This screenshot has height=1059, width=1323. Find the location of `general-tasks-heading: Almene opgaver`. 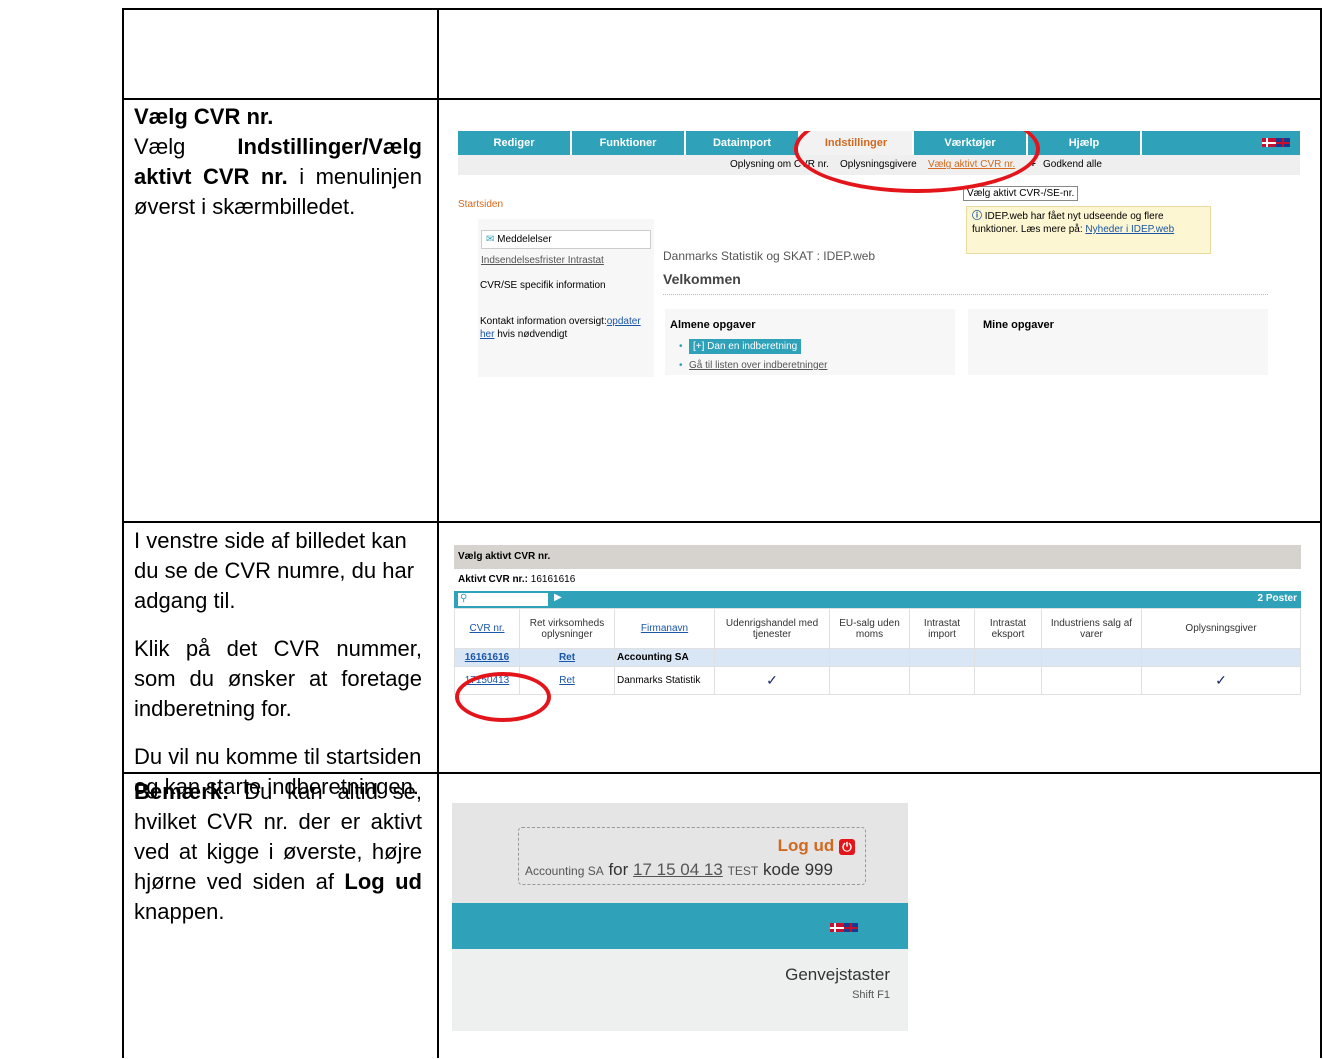

general-tasks-heading: Almene opgaver is located at coordinates (713, 325).